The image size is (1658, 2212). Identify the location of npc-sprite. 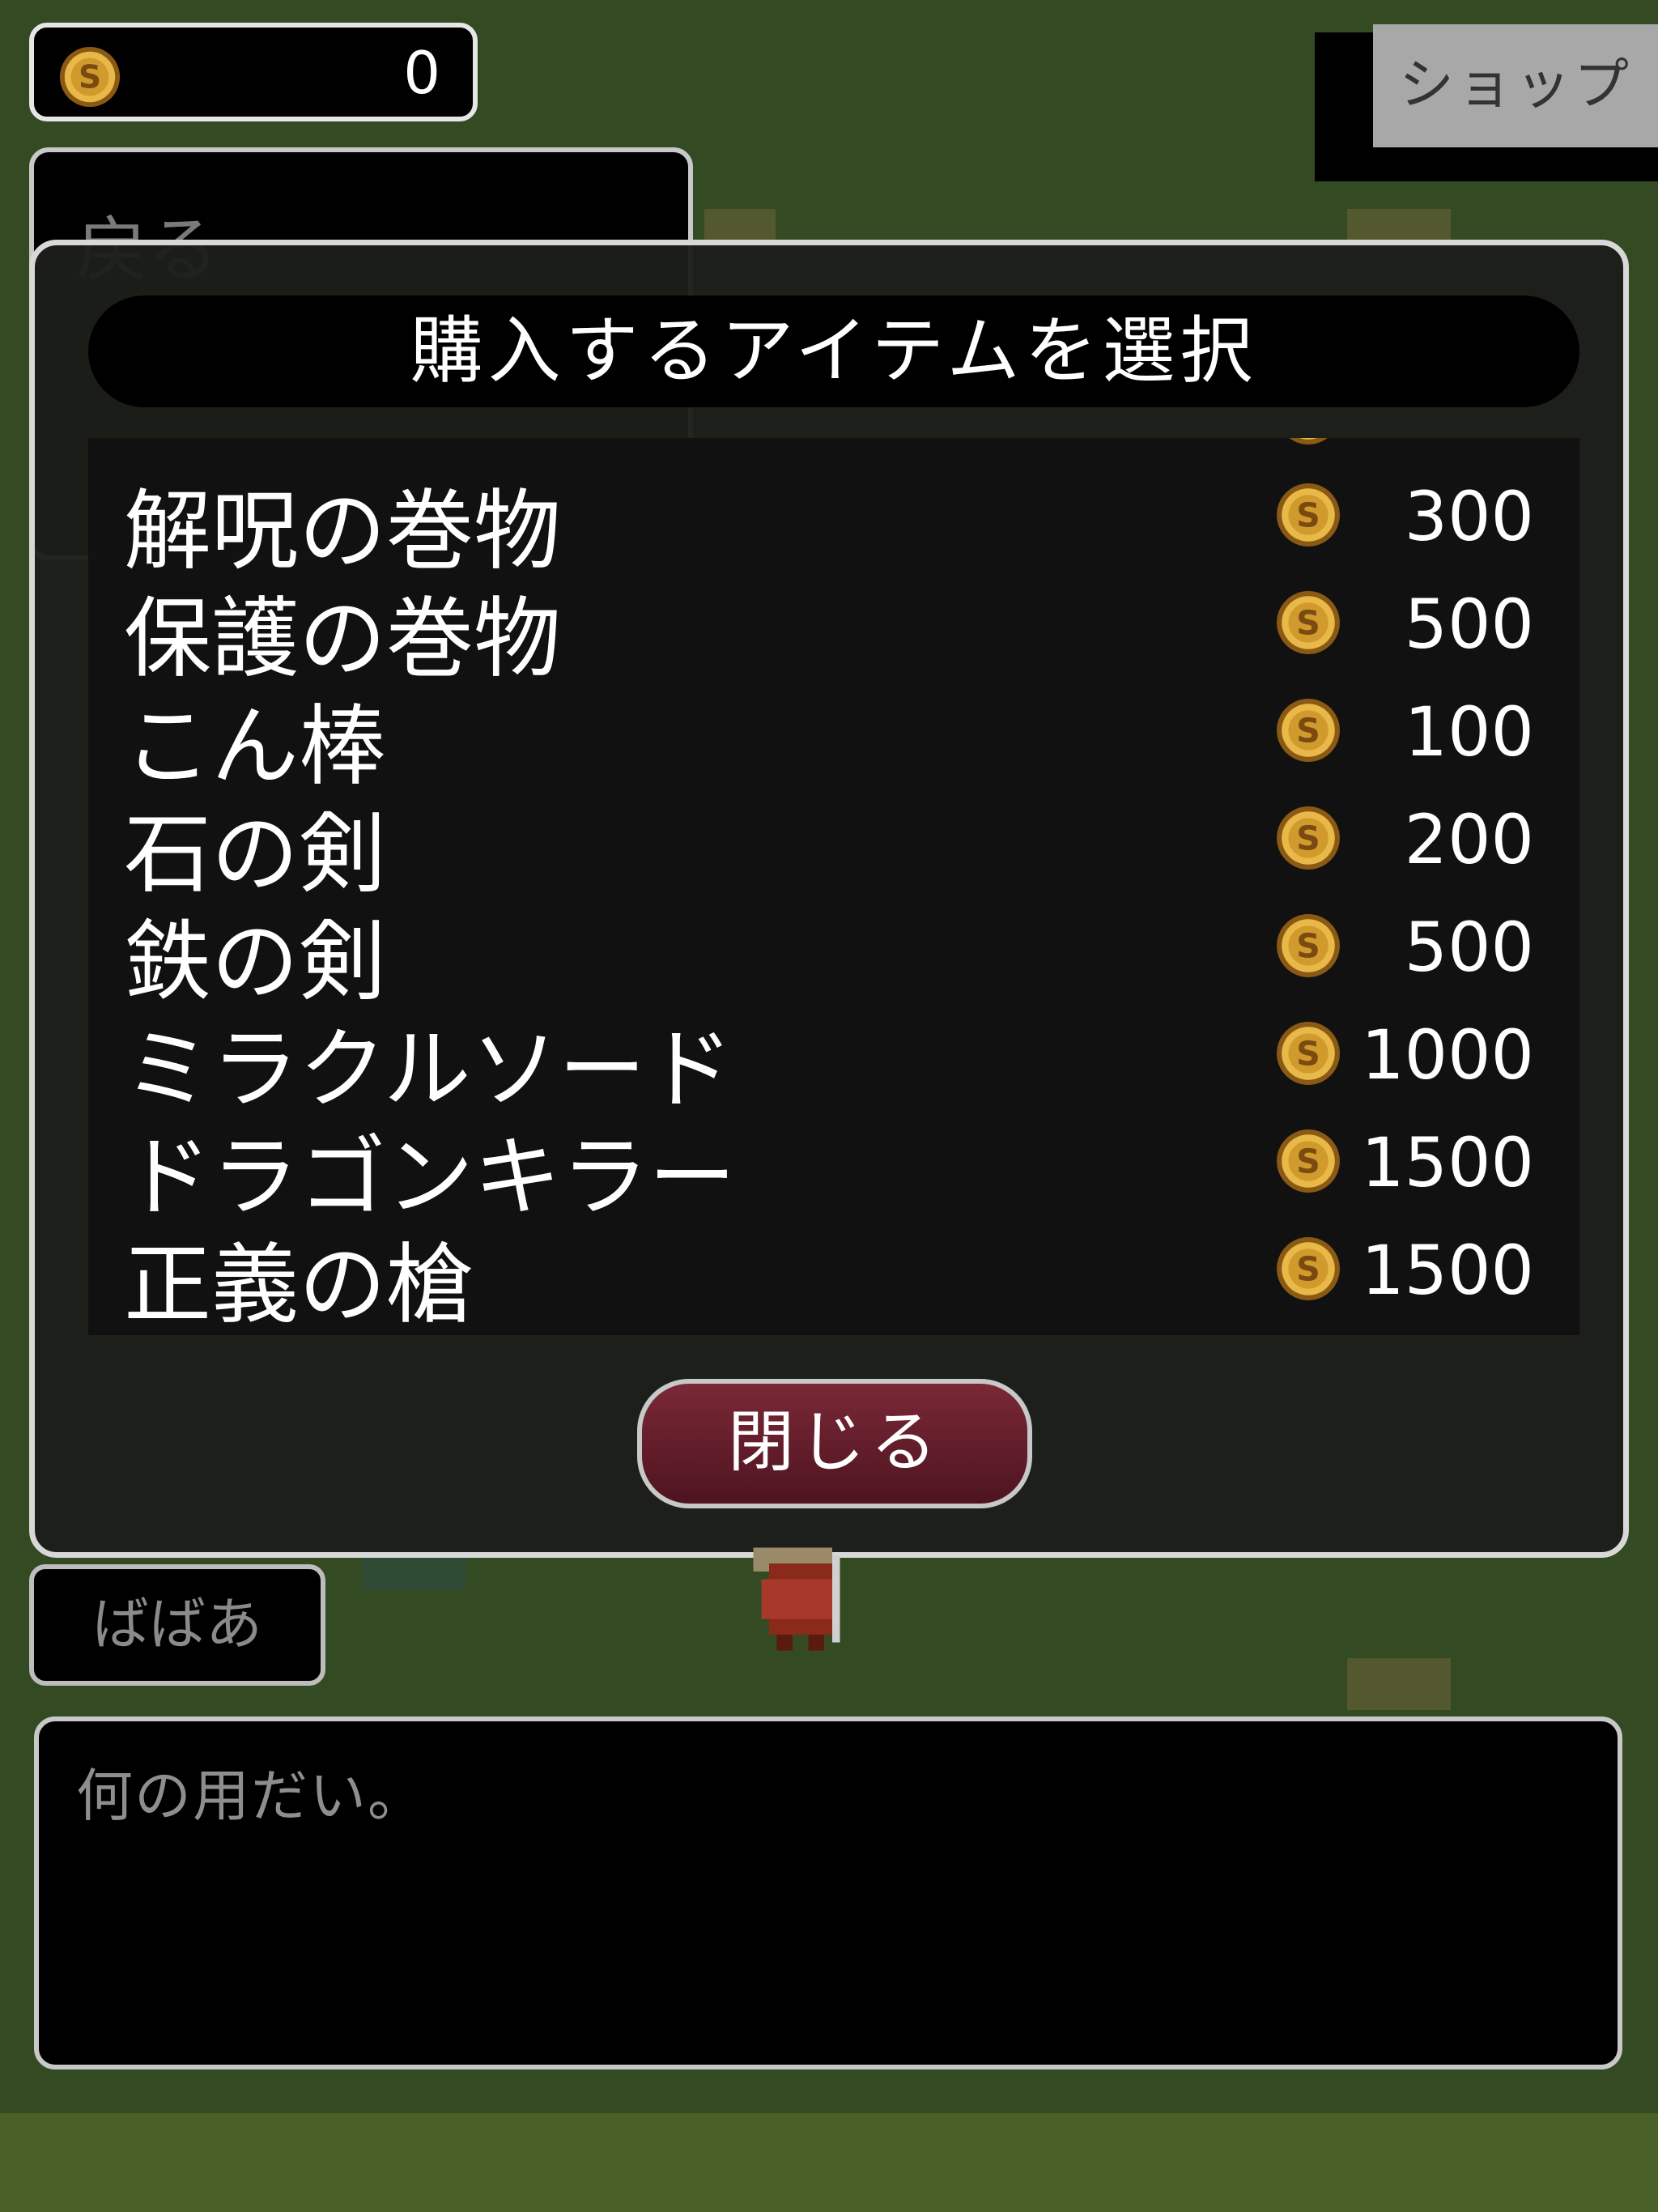
(796, 1599).